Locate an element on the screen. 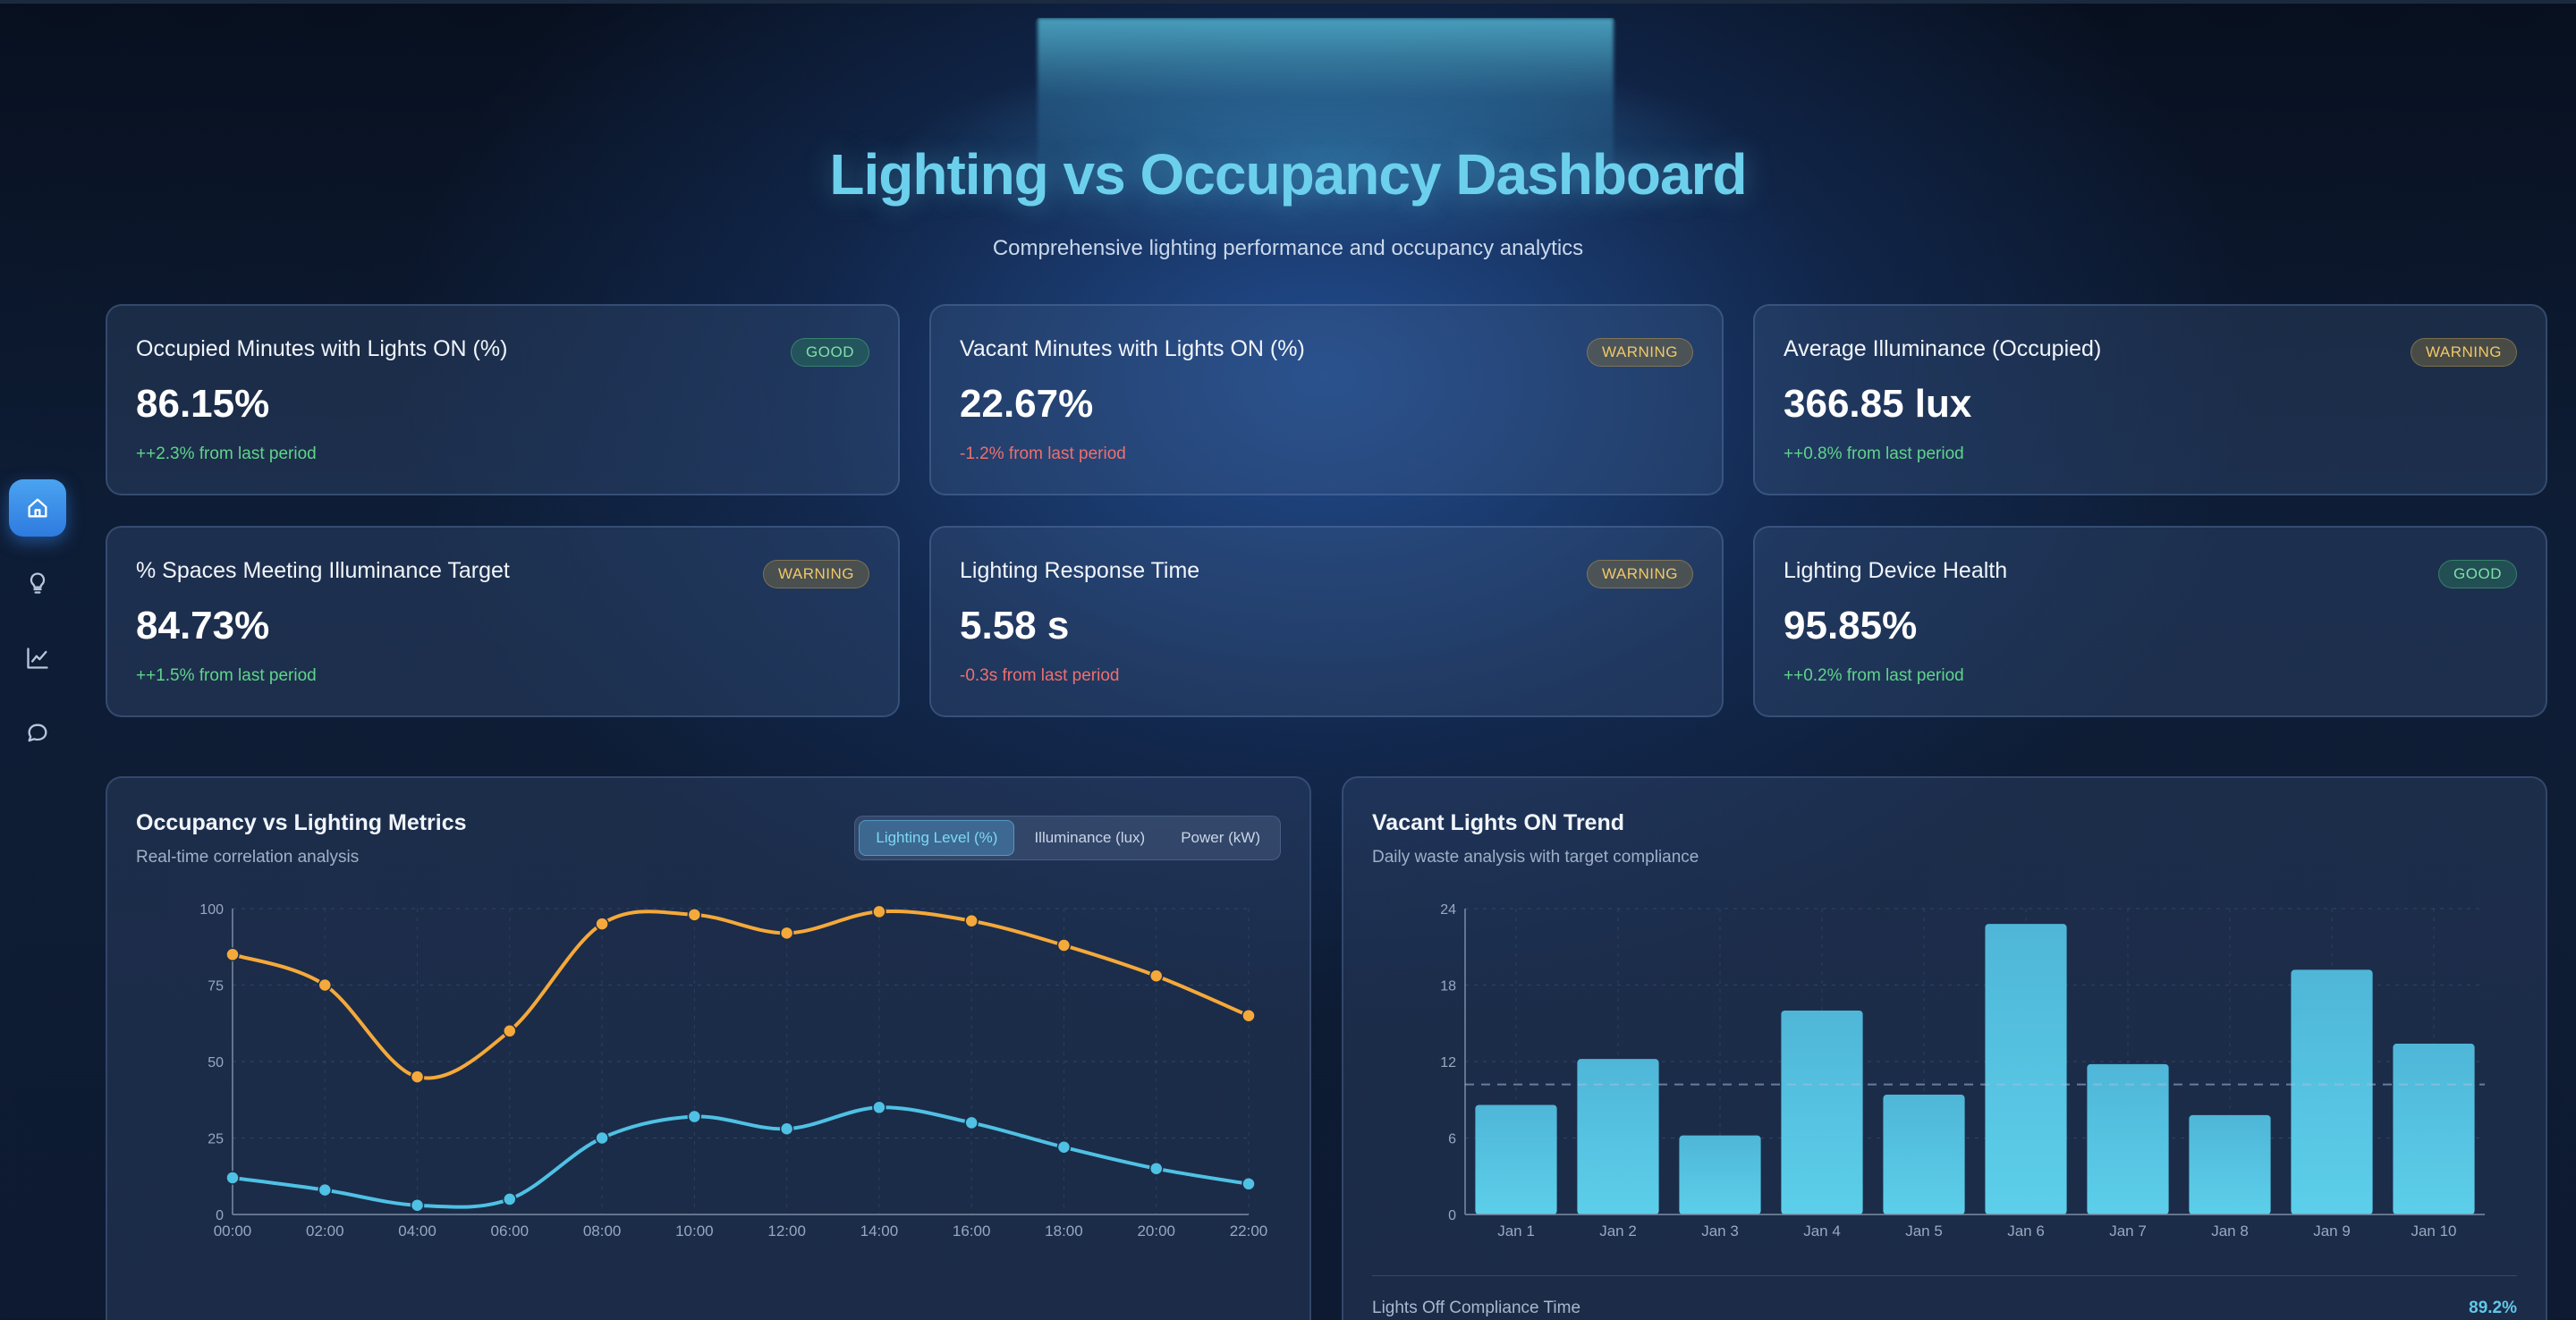 This screenshot has height=1320, width=2576. y-tick-label: 24 is located at coordinates (1448, 910).